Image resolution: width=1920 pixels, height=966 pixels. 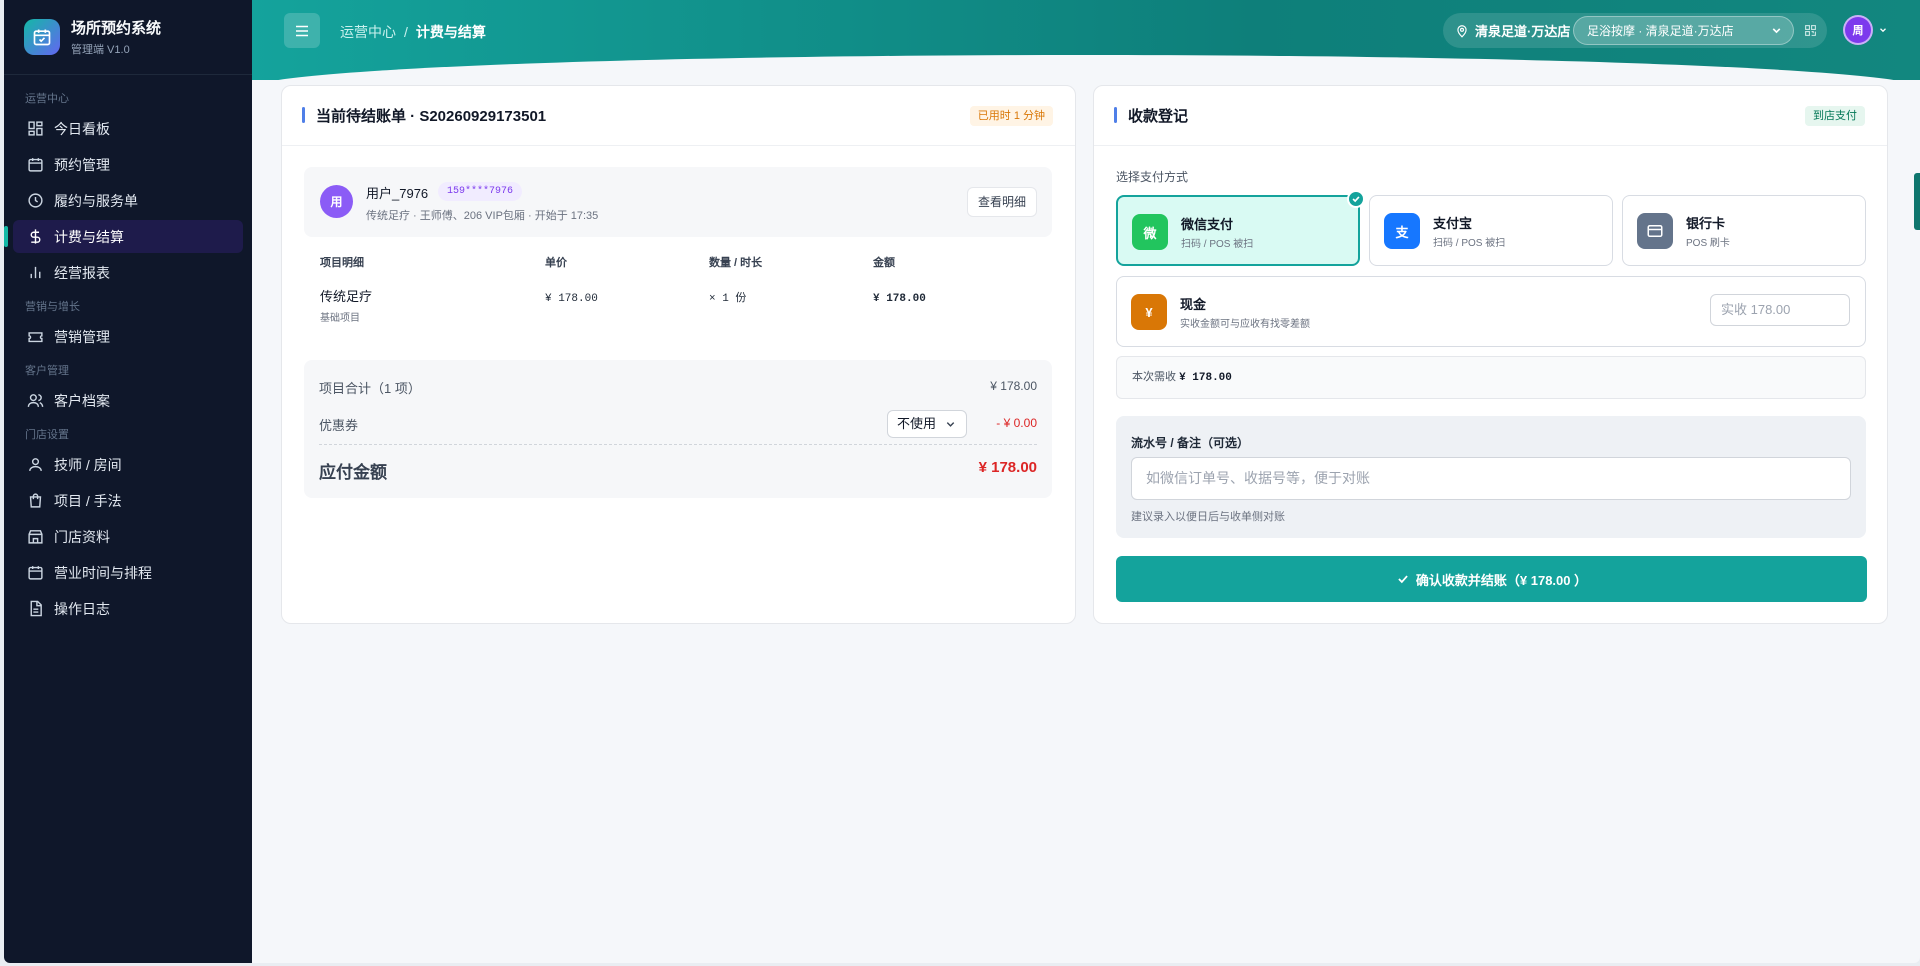 What do you see at coordinates (1917, 201) in the screenshot?
I see `side-drawer-handle` at bounding box center [1917, 201].